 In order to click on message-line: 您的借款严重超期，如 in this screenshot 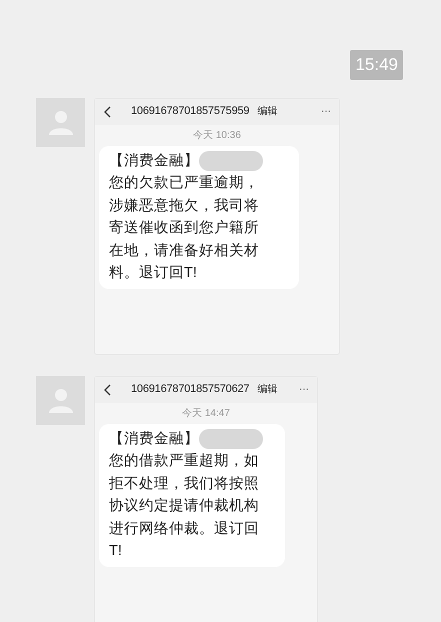, I will do `click(184, 461)`.